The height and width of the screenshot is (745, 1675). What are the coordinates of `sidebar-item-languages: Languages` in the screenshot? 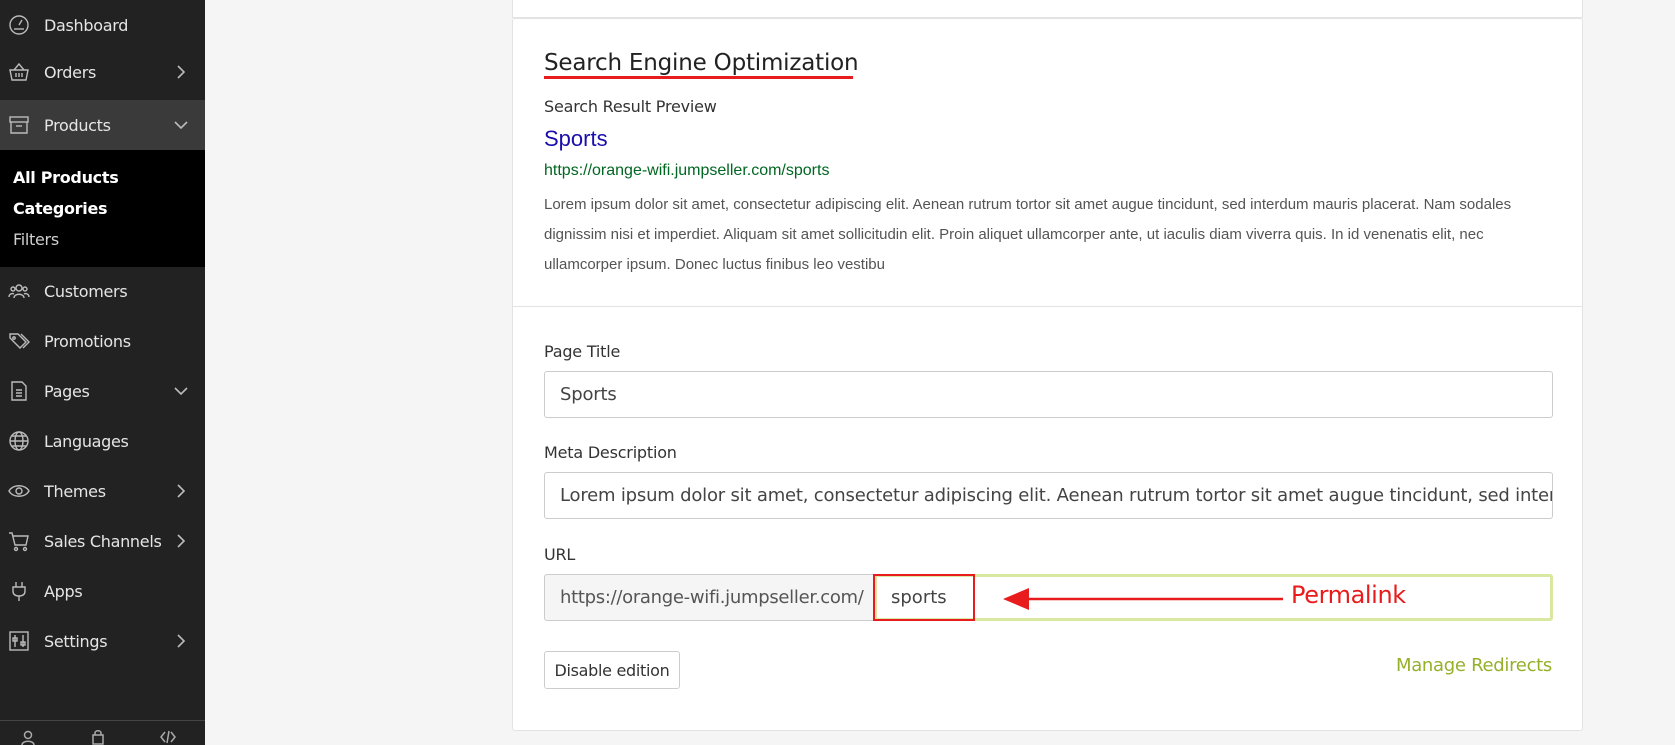 It's located at (102, 441).